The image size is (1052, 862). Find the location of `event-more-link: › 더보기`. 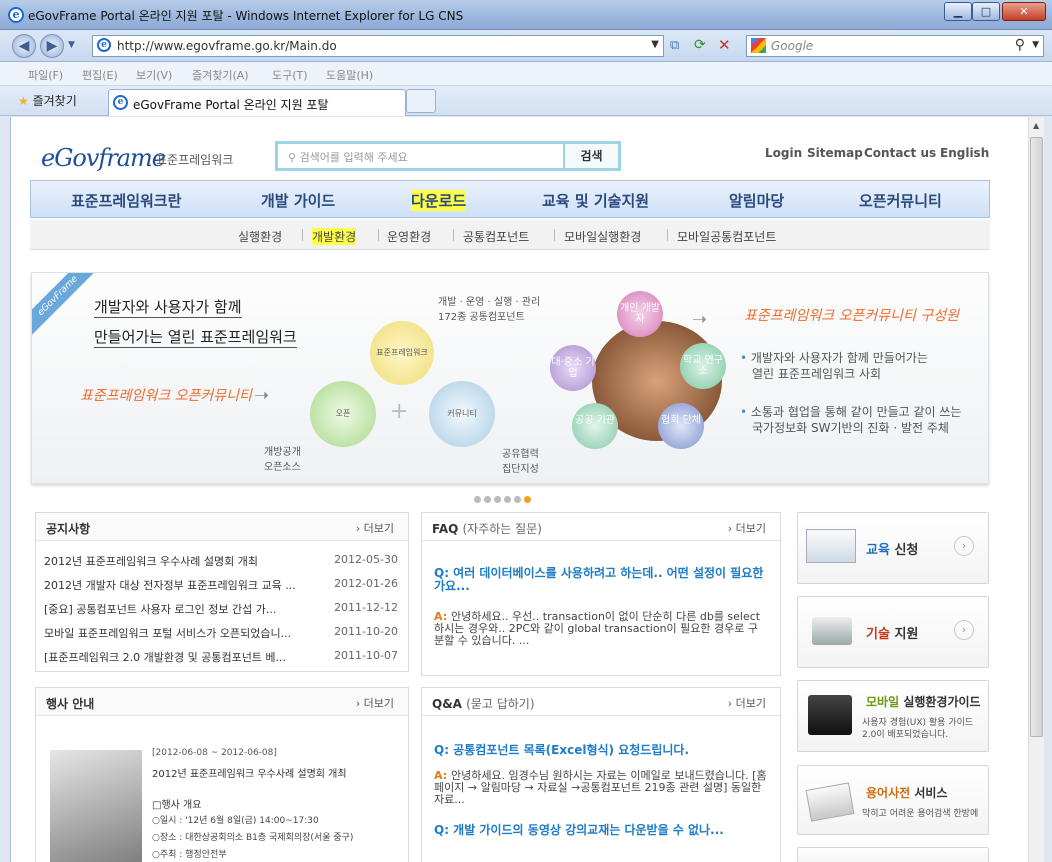

event-more-link: › 더보기 is located at coordinates (375, 703).